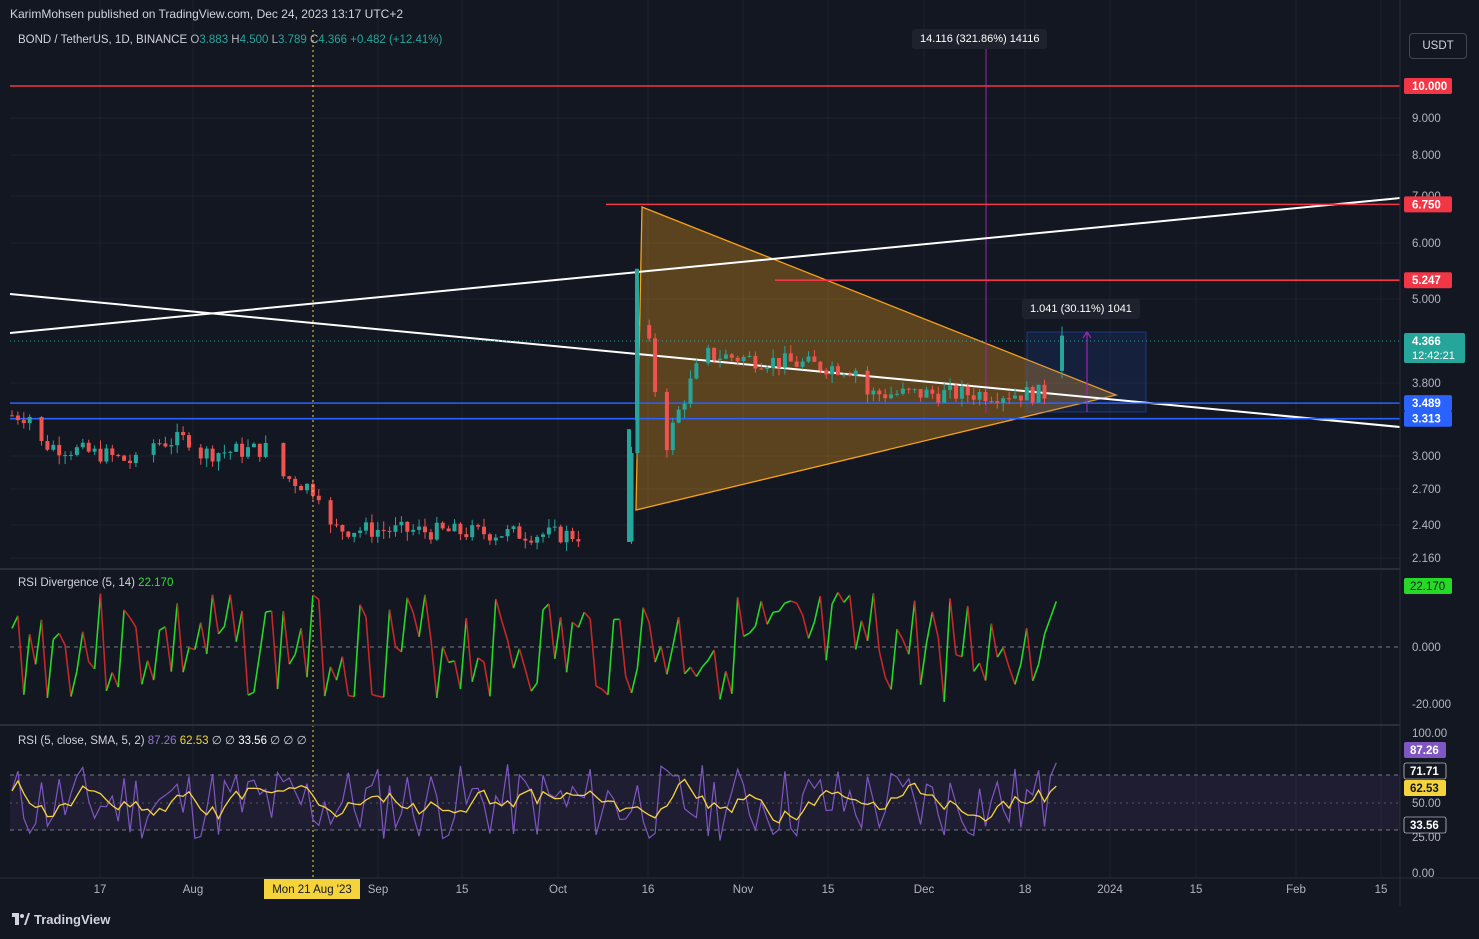 The height and width of the screenshot is (939, 1479). What do you see at coordinates (254, 40) in the screenshot?
I see `high-value: 4.500` at bounding box center [254, 40].